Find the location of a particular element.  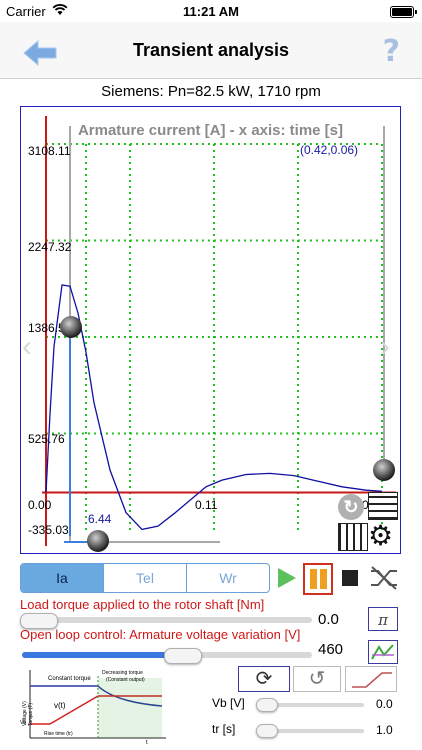

vt-text: v(t) is located at coordinates (60, 705).